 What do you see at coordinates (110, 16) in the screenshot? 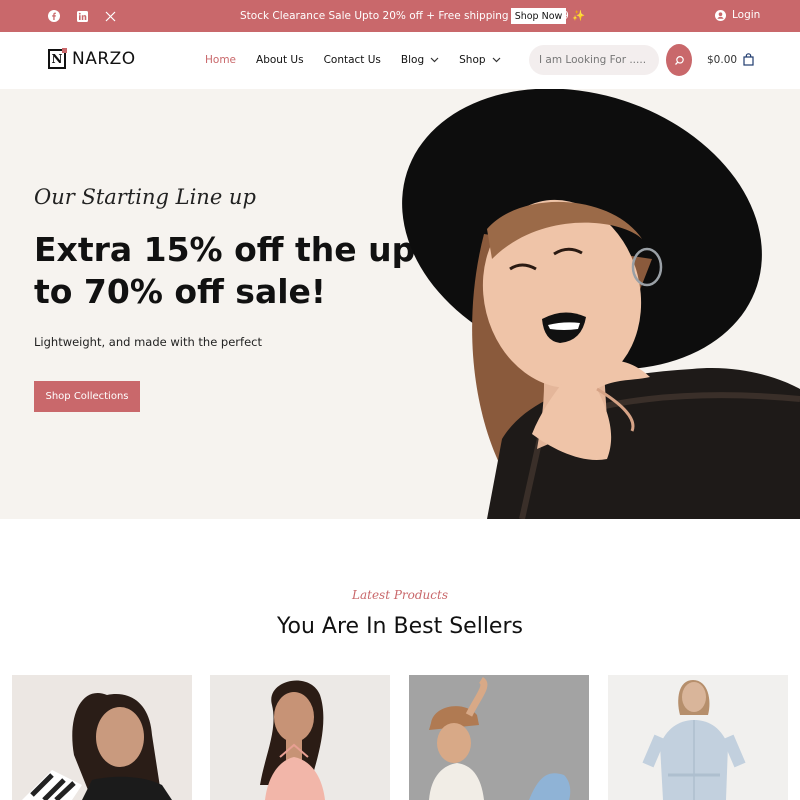
I see `x-icon` at bounding box center [110, 16].